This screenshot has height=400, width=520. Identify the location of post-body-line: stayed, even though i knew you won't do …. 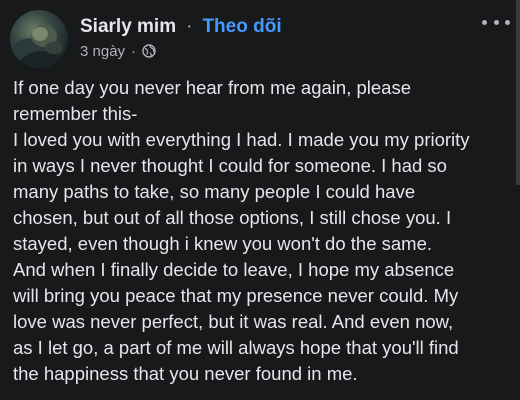
(223, 243).